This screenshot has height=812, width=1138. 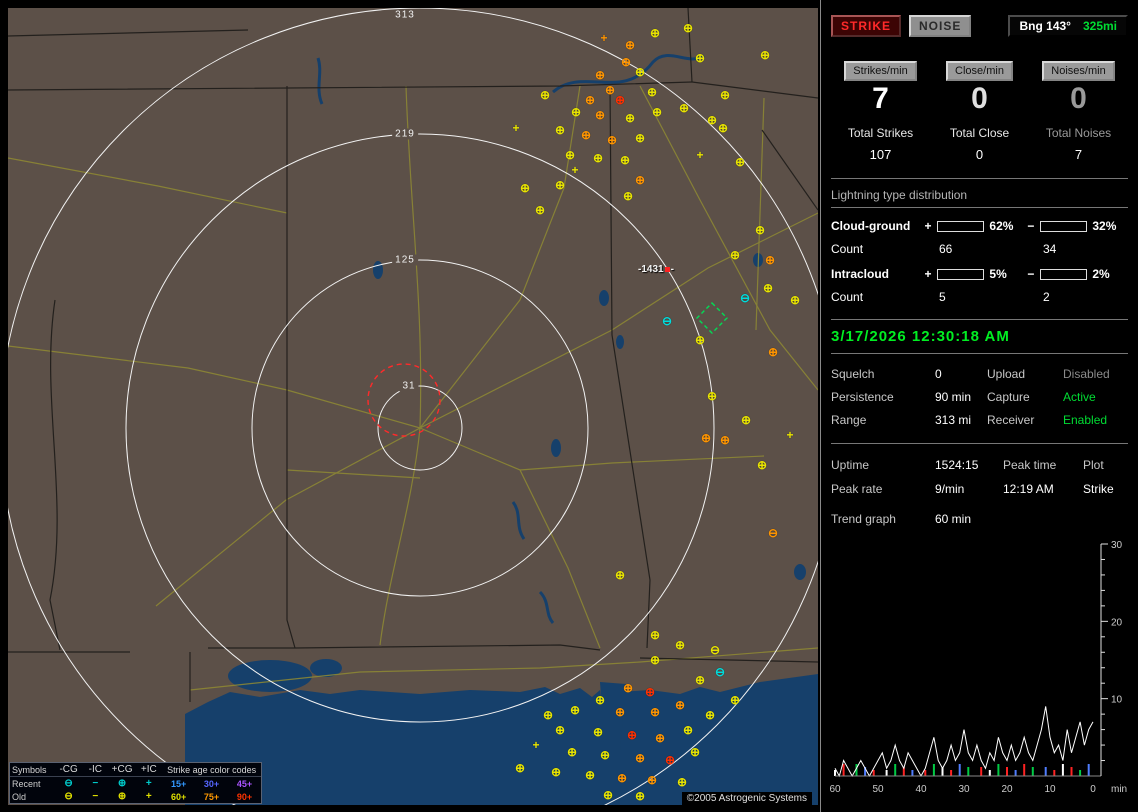 What do you see at coordinates (938, 374) in the screenshot?
I see `squelch-value: 0` at bounding box center [938, 374].